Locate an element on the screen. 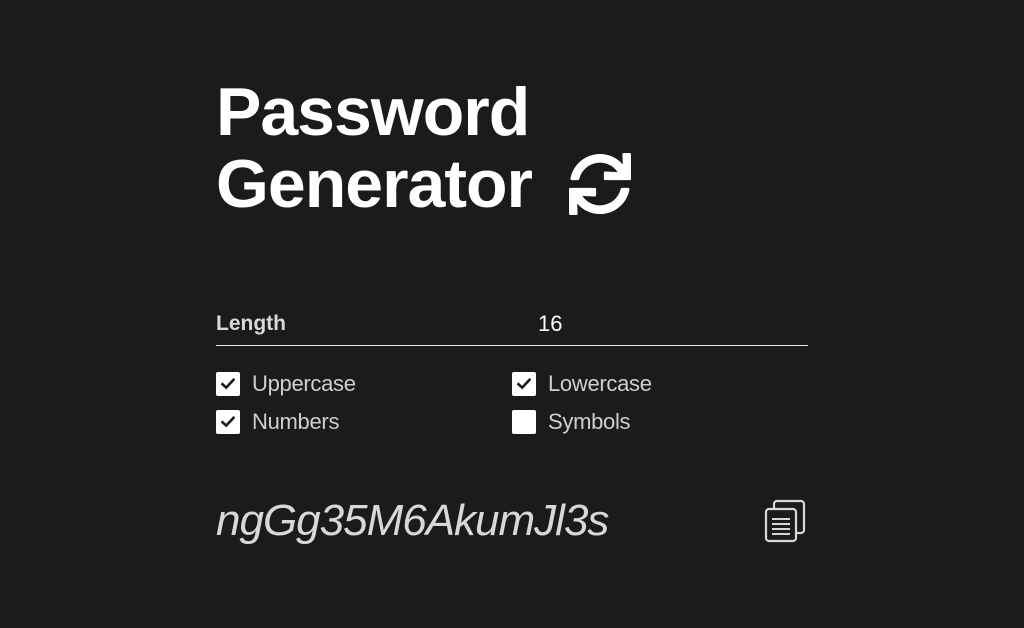 The image size is (1024, 628). option-lowercase: Lowercase is located at coordinates (660, 383).